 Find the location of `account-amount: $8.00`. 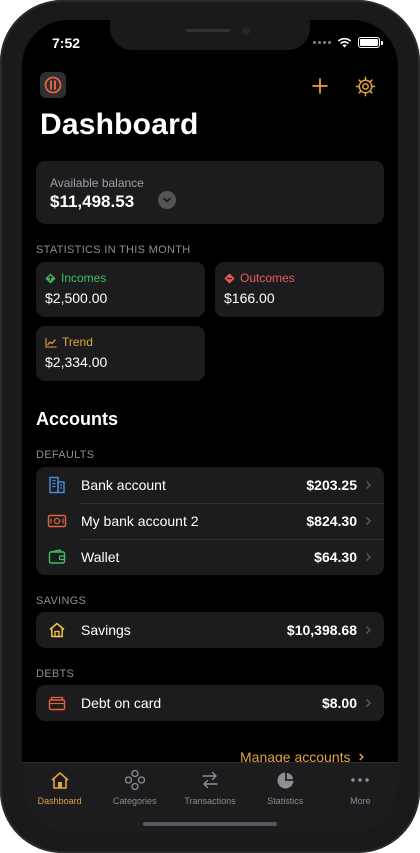

account-amount: $8.00 is located at coordinates (339, 703).